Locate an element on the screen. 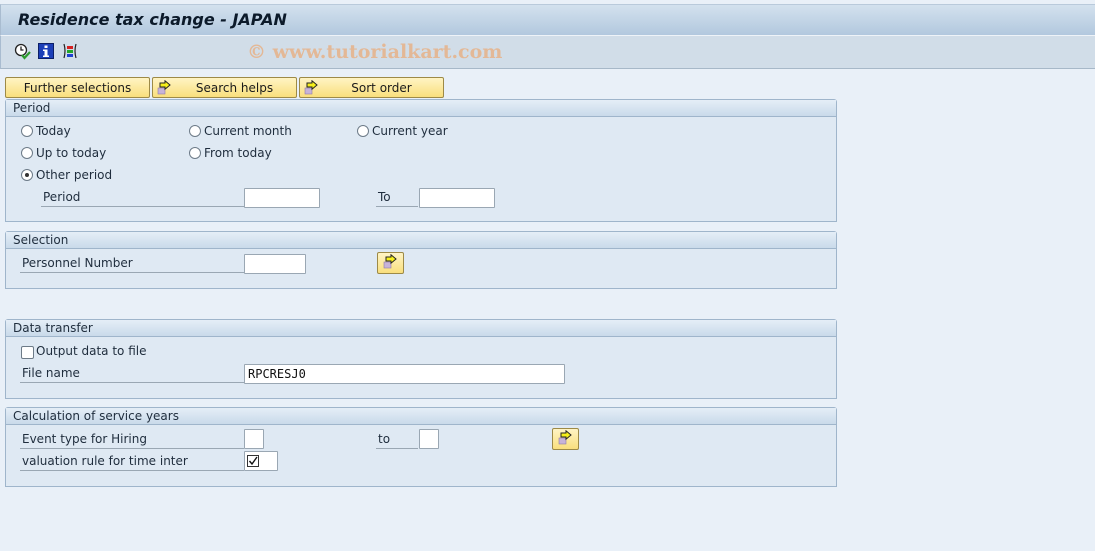 The image size is (1095, 551). radio-label: Up to today is located at coordinates (71, 153).